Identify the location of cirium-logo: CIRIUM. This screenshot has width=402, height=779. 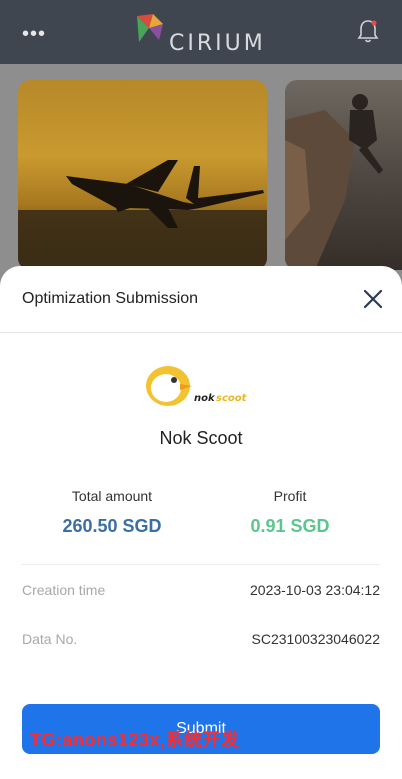
(203, 33).